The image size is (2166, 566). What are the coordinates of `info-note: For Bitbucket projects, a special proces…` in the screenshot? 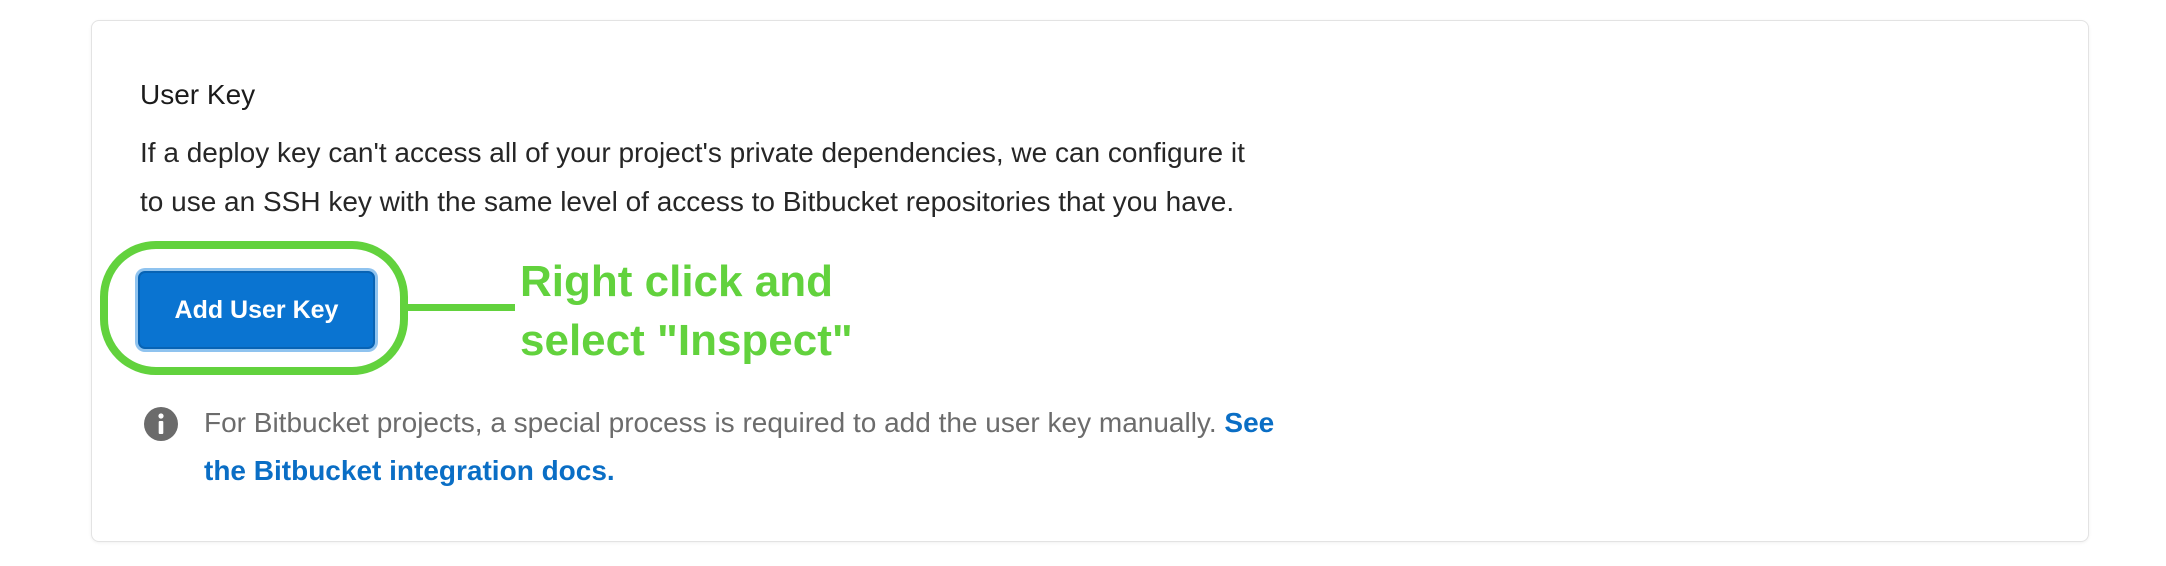 It's located at (834, 447).